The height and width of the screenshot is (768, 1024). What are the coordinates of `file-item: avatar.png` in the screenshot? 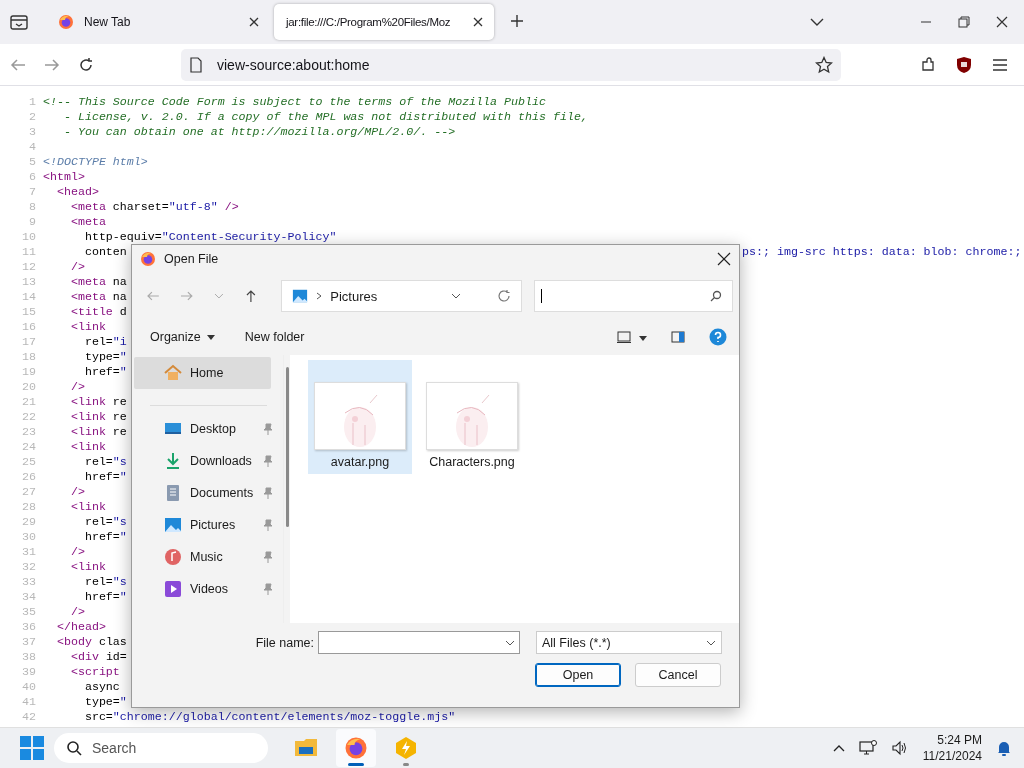 It's located at (360, 417).